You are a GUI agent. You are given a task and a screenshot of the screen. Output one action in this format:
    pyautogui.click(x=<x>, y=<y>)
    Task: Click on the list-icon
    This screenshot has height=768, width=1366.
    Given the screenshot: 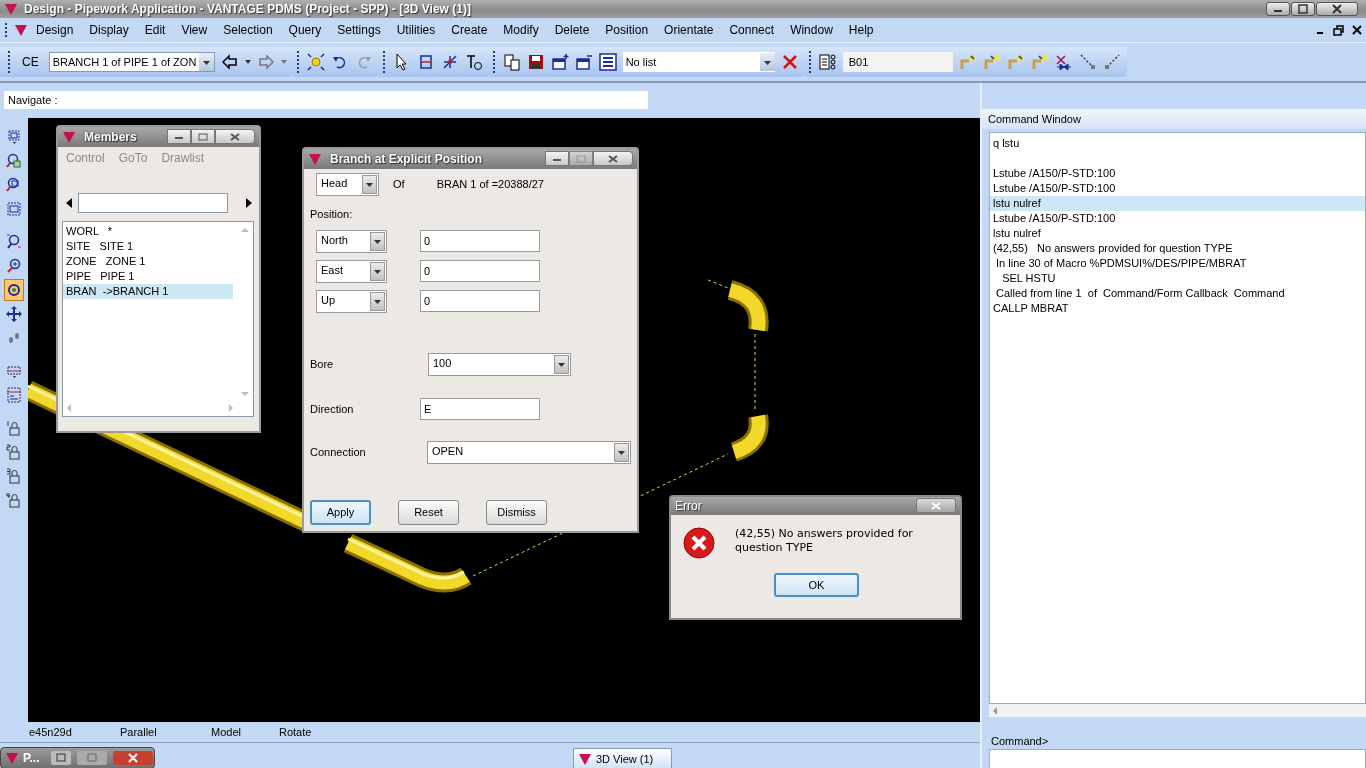 What is the action you would take?
    pyautogui.click(x=607, y=62)
    